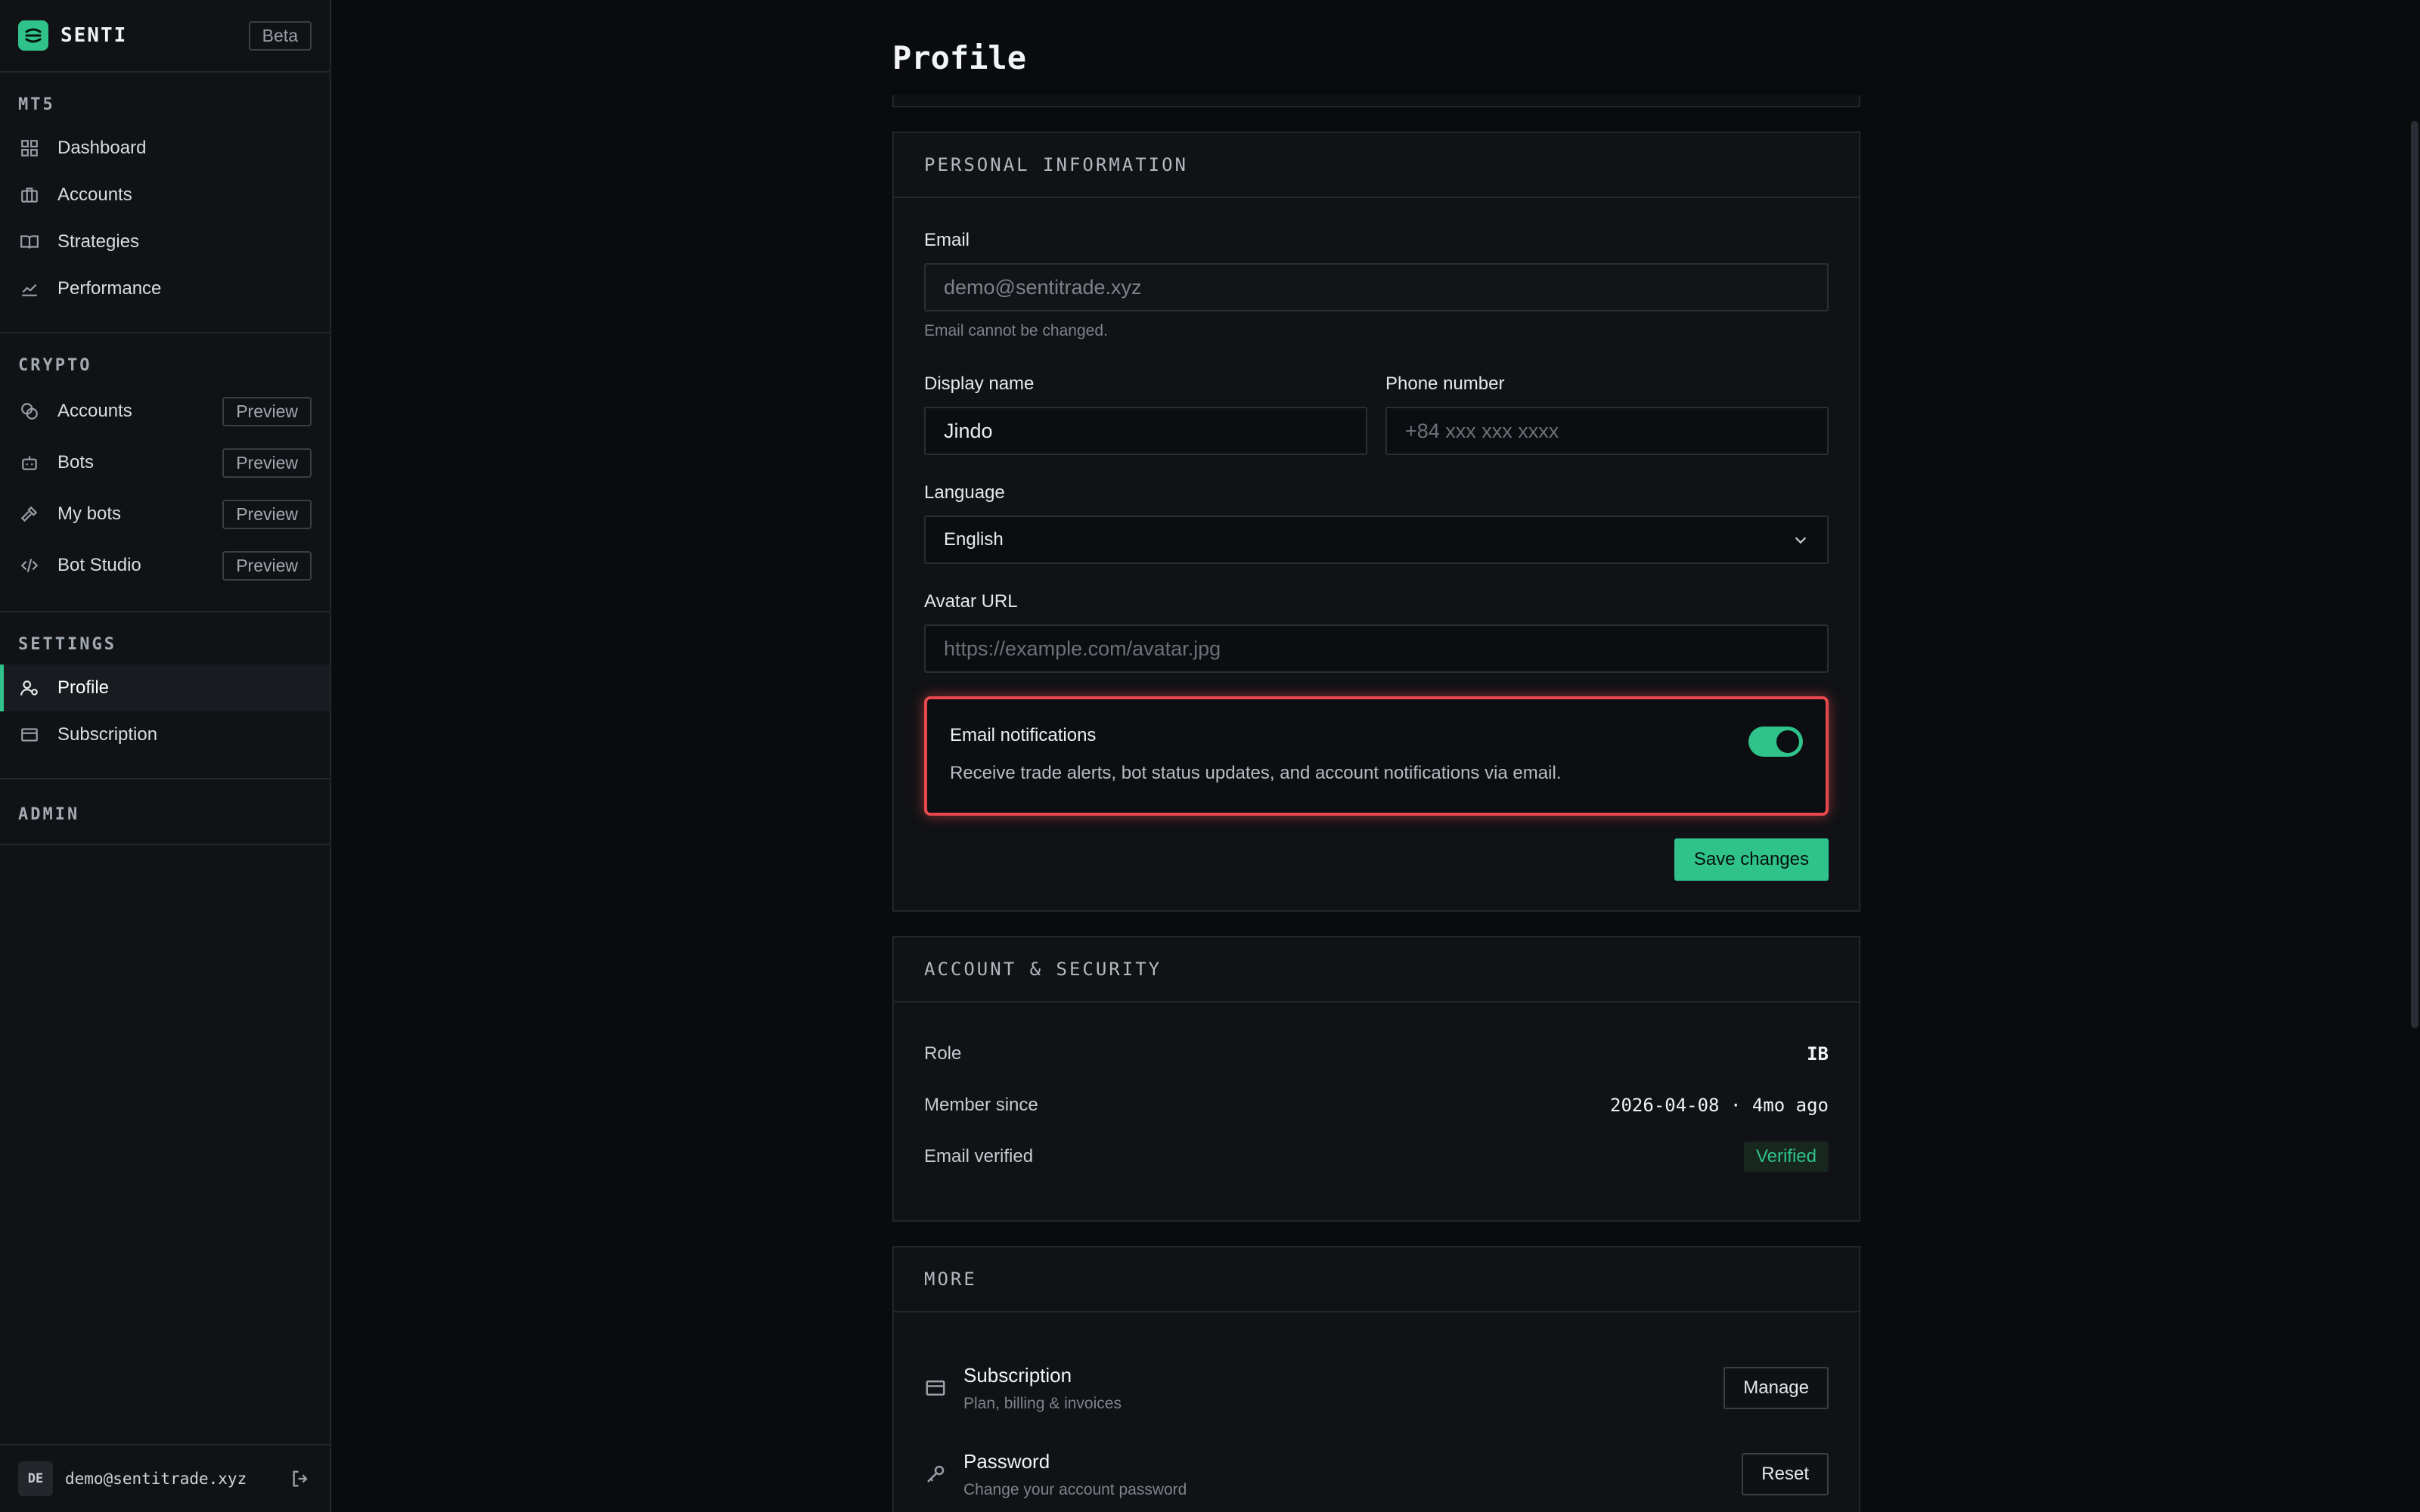 The width and height of the screenshot is (2420, 1512). Describe the element at coordinates (974, 539) in the screenshot. I see `language-value: English` at that location.